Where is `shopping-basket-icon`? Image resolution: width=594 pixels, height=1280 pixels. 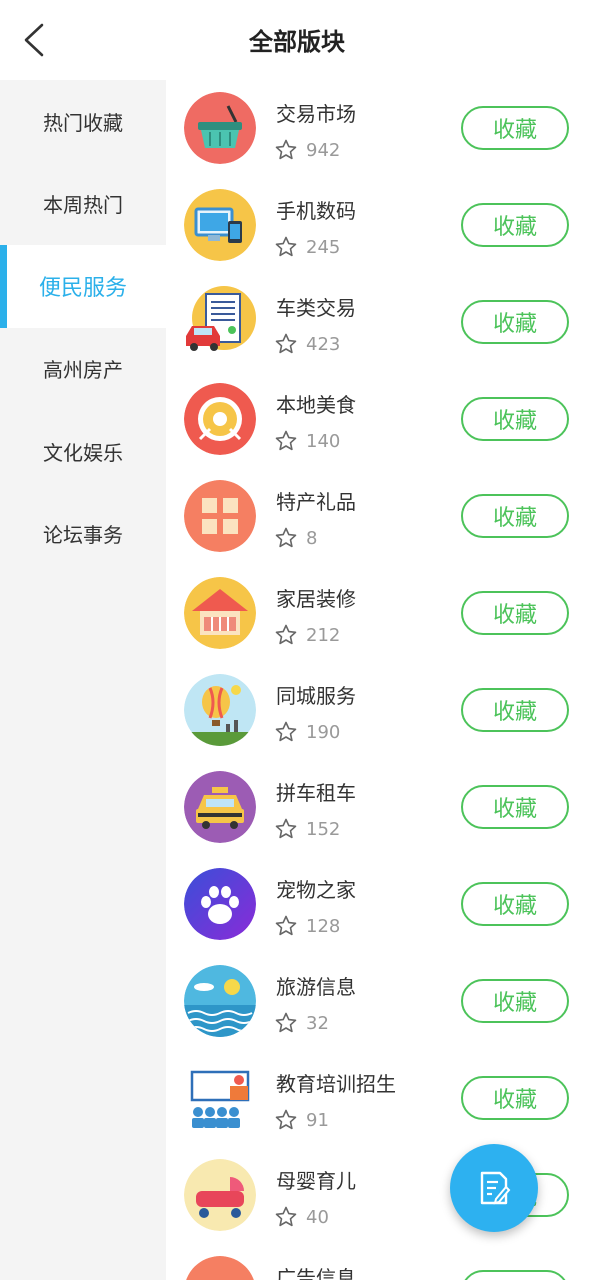
shopping-basket-icon is located at coordinates (220, 128).